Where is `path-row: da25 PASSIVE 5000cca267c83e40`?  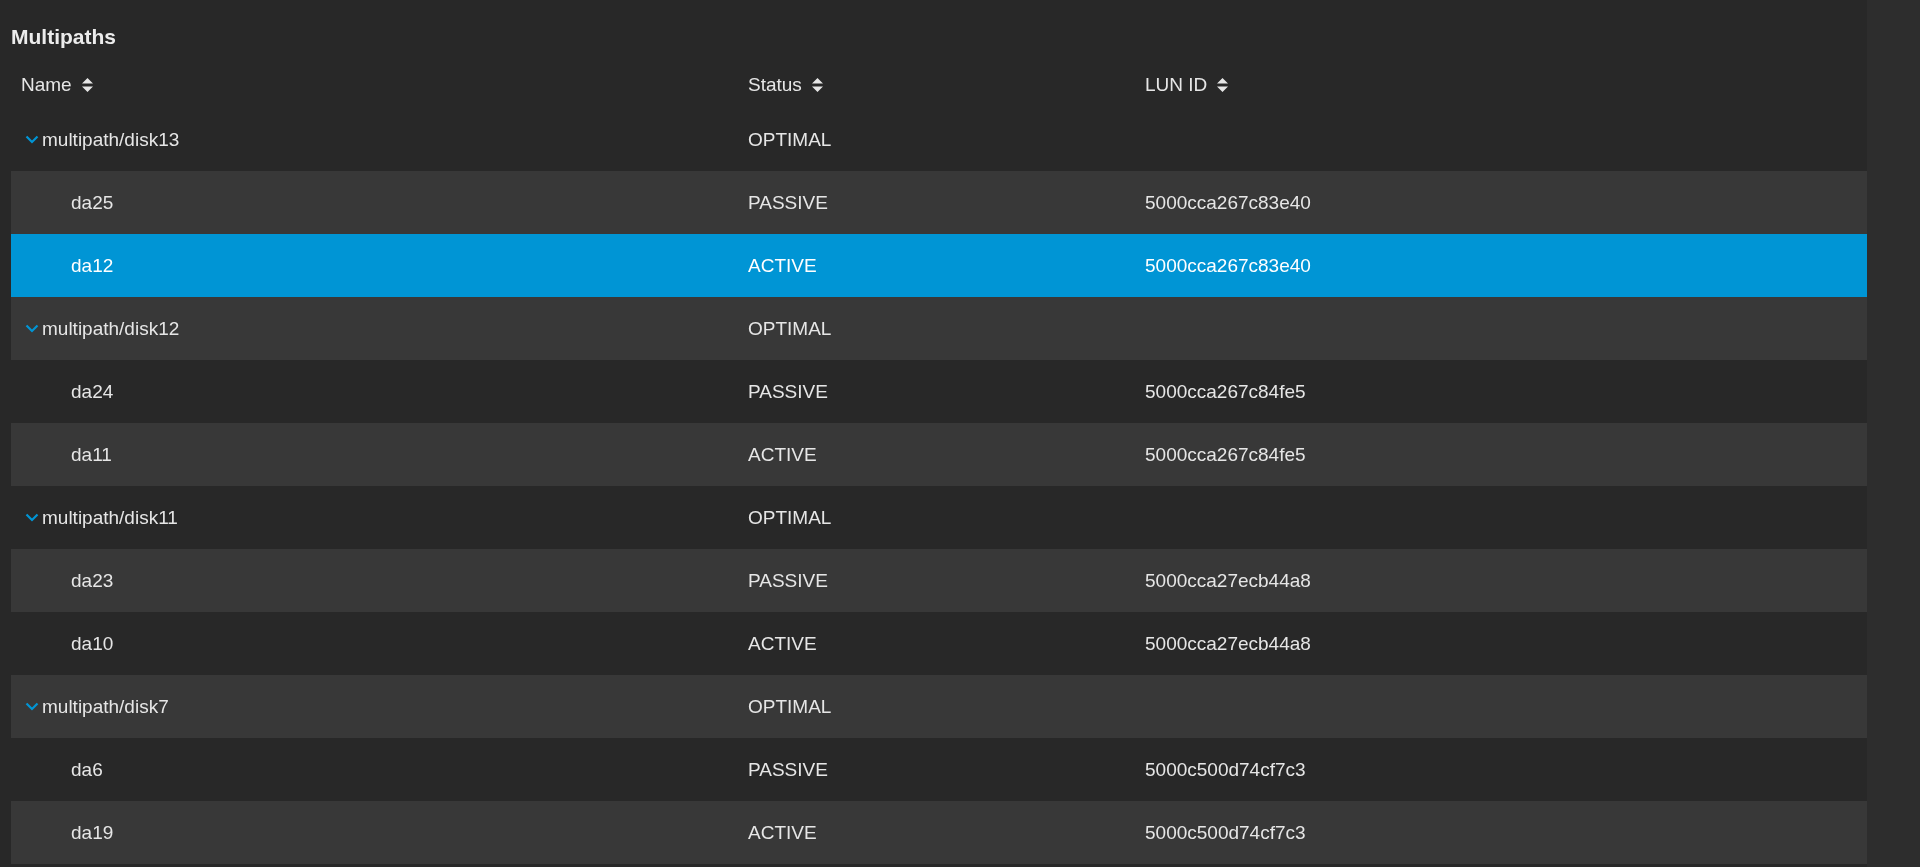
path-row: da25 PASSIVE 5000cca267c83e40 is located at coordinates (939, 202).